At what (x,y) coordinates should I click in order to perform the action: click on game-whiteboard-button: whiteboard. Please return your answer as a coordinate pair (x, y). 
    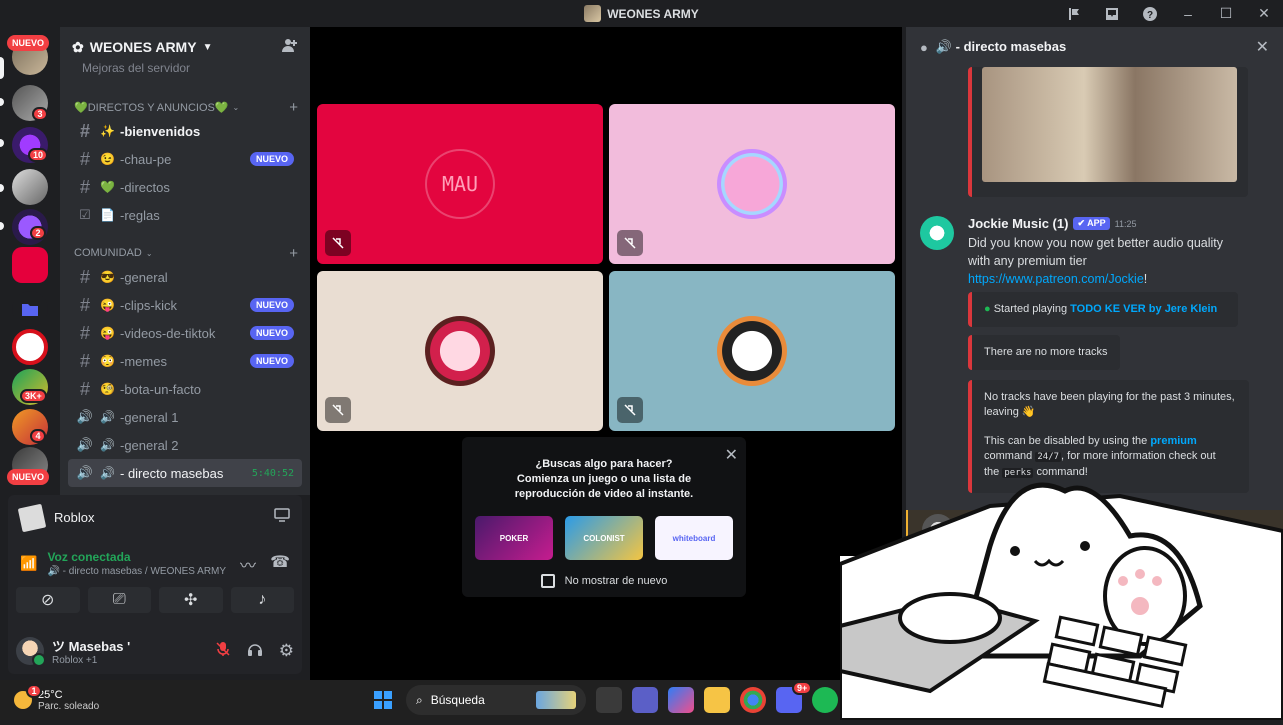
    Looking at the image, I should click on (694, 538).